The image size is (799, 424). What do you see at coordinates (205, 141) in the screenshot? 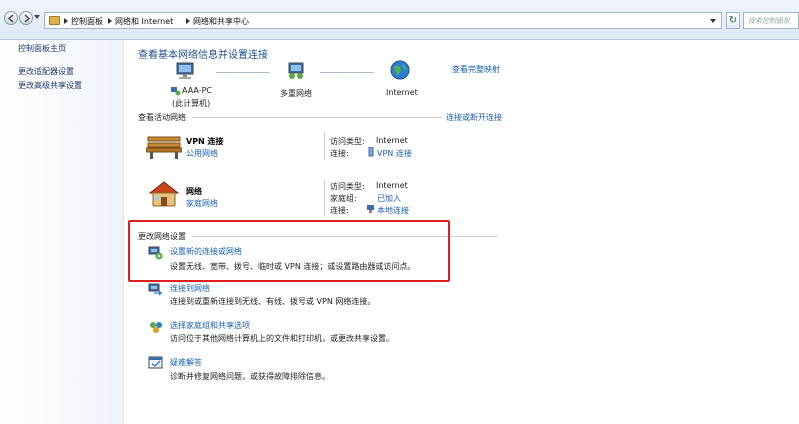
I see `vpn-network-name: VPN 连接` at bounding box center [205, 141].